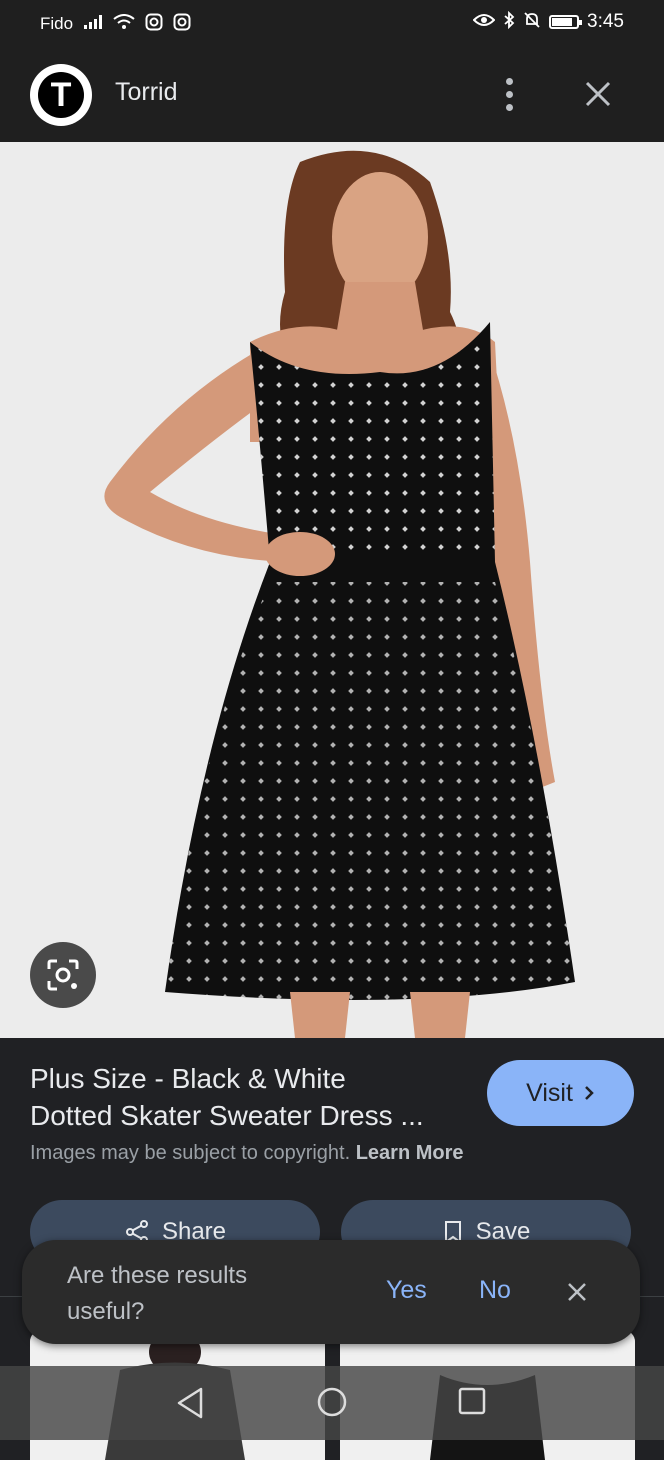 This screenshot has width=664, height=1460. I want to click on system-navigation-bar, so click(332, 1403).